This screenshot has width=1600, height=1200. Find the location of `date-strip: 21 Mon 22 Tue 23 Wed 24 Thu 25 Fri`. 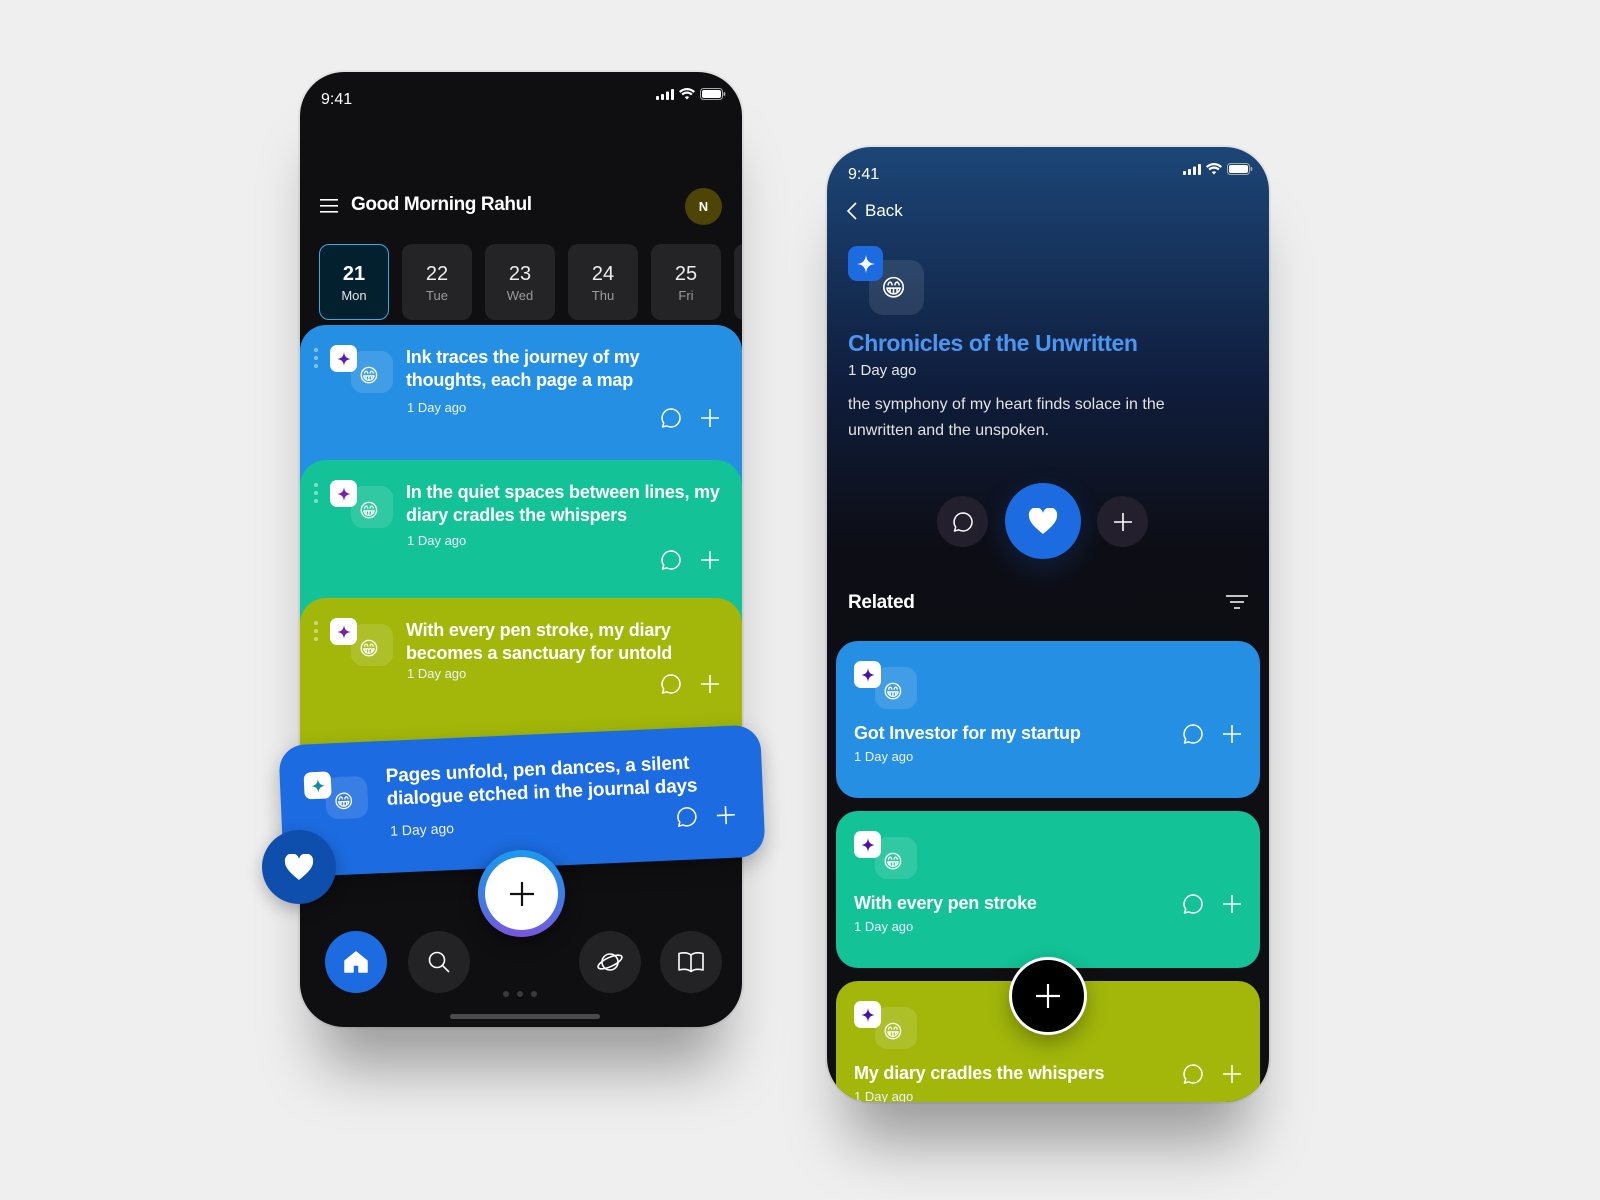

date-strip: 21 Mon 22 Tue 23 Wed 24 Thu 25 Fri is located at coordinates (530, 282).